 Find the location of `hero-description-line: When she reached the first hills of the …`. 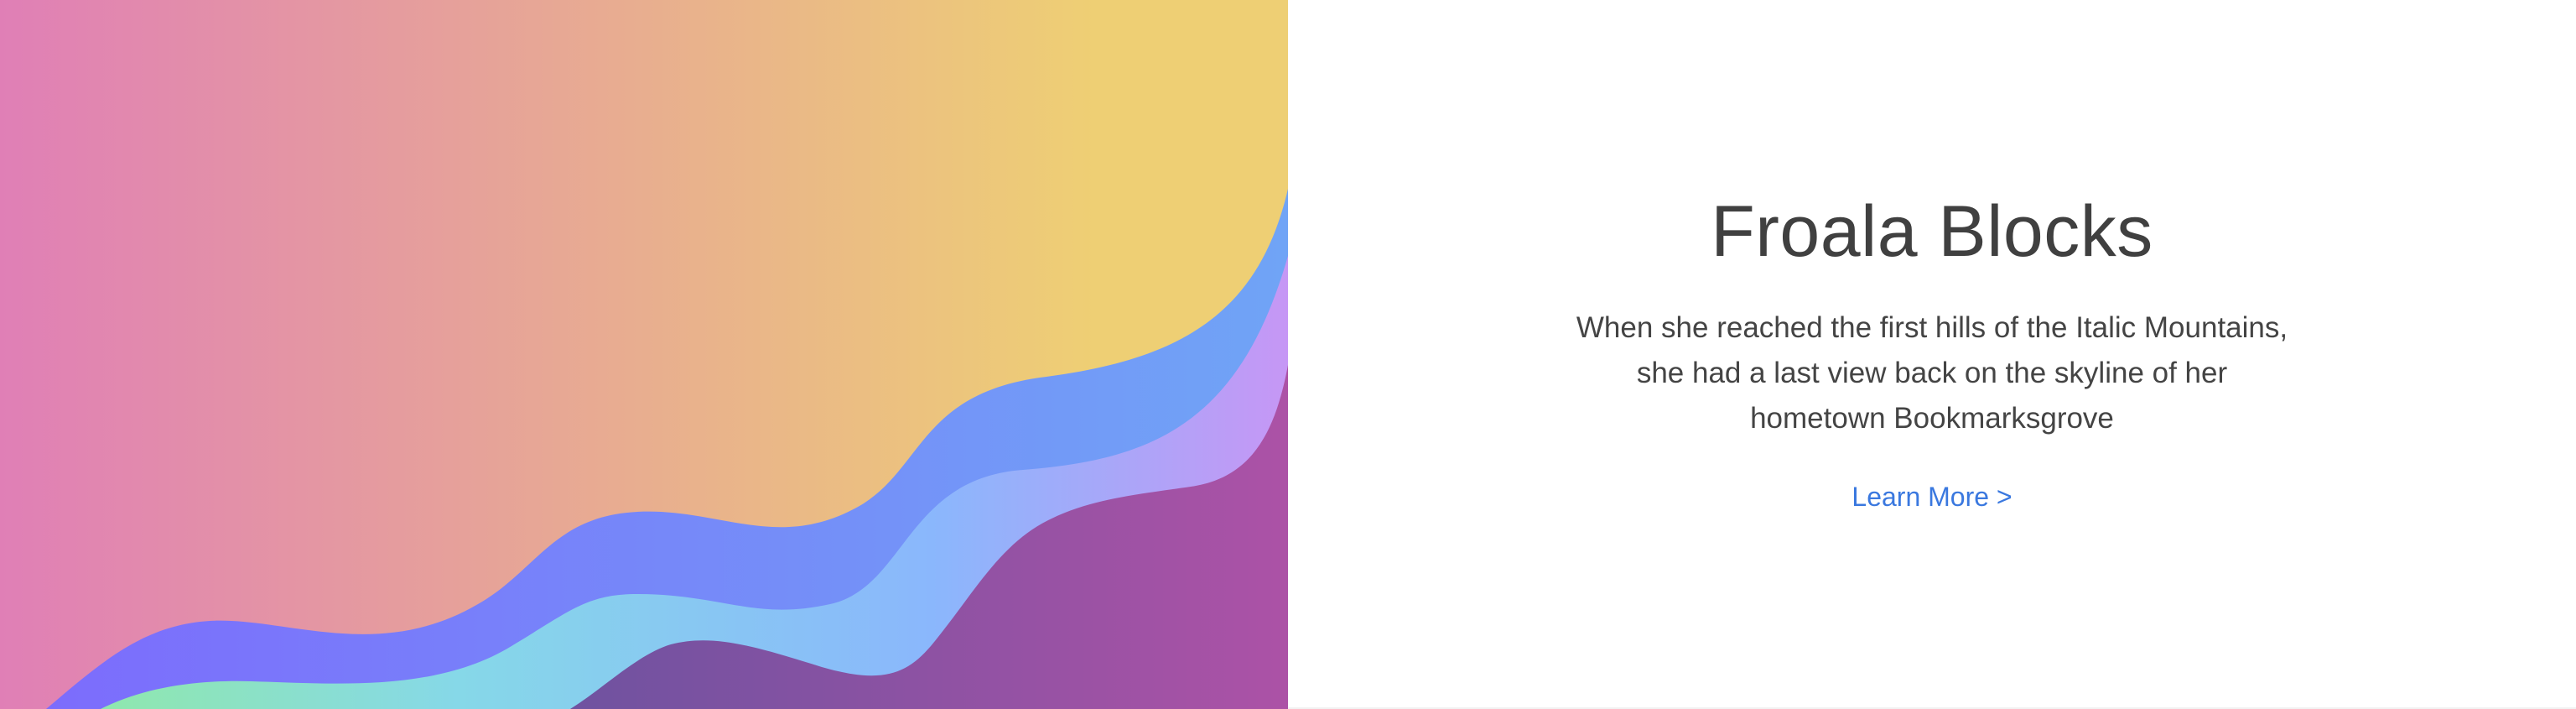

hero-description-line: When she reached the first hills of the … is located at coordinates (1932, 327).